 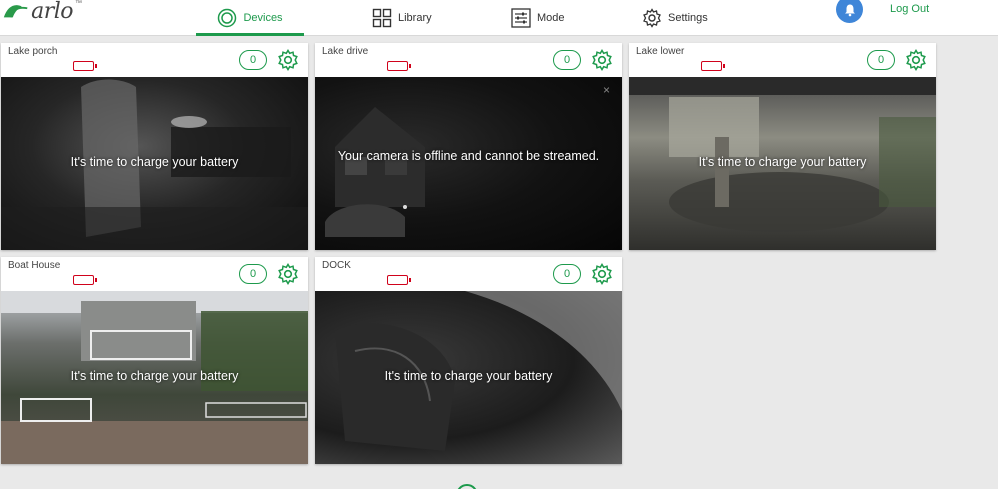 What do you see at coordinates (551, 18) in the screenshot?
I see `nav-mode-label: Mode` at bounding box center [551, 18].